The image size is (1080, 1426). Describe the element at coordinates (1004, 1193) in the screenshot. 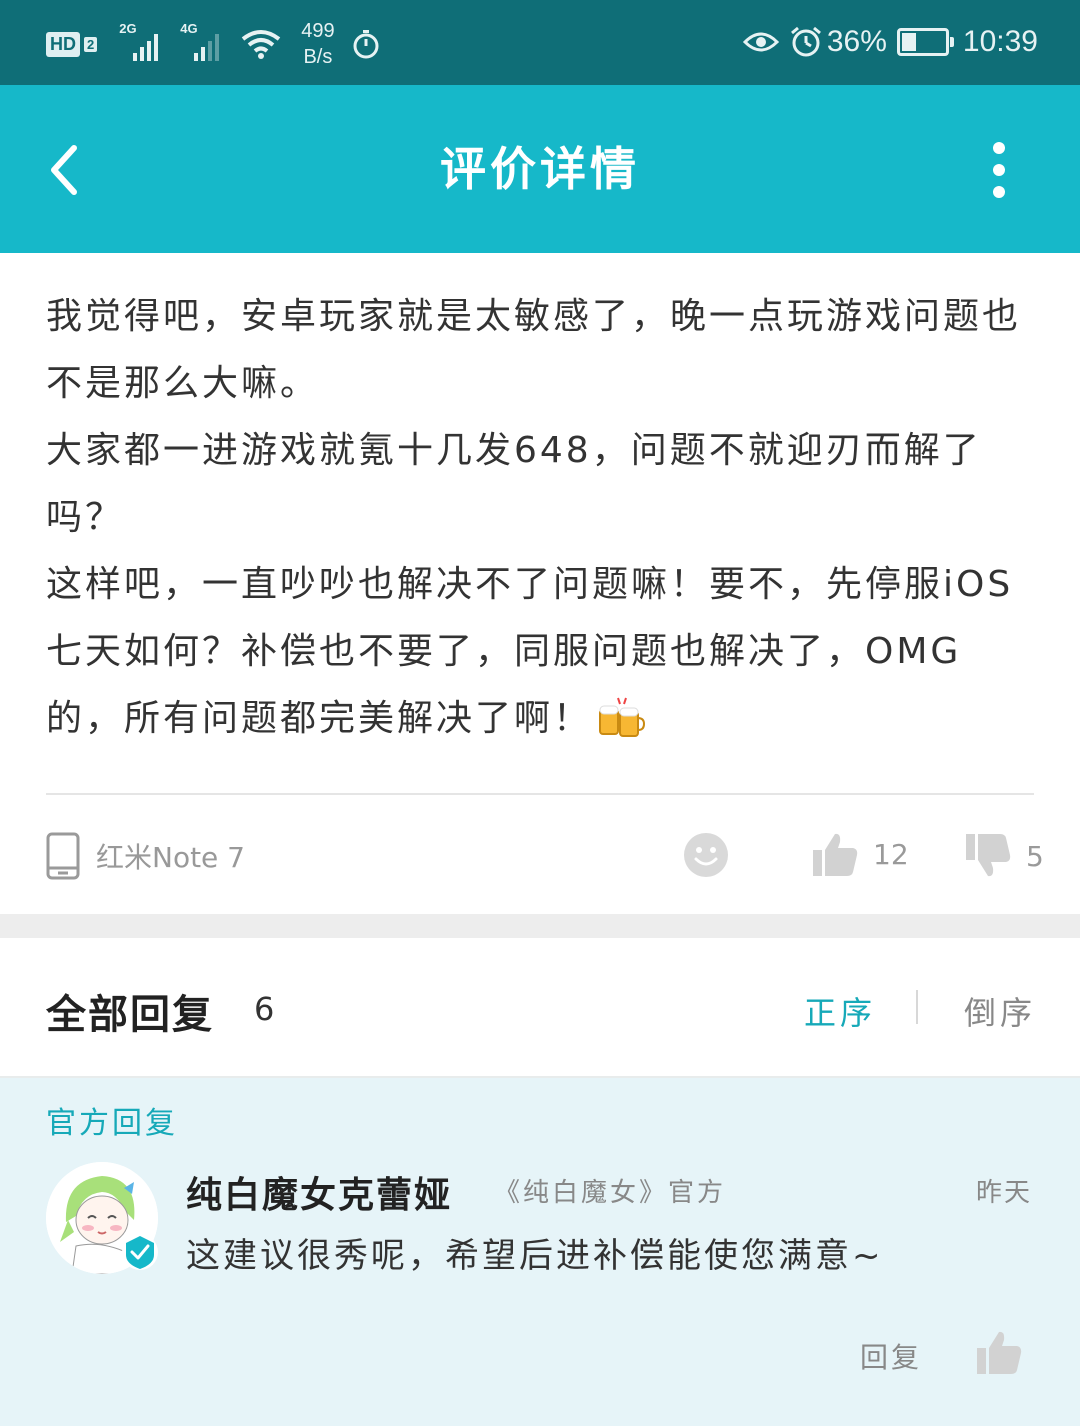

I see `reply-time: 昨天` at that location.